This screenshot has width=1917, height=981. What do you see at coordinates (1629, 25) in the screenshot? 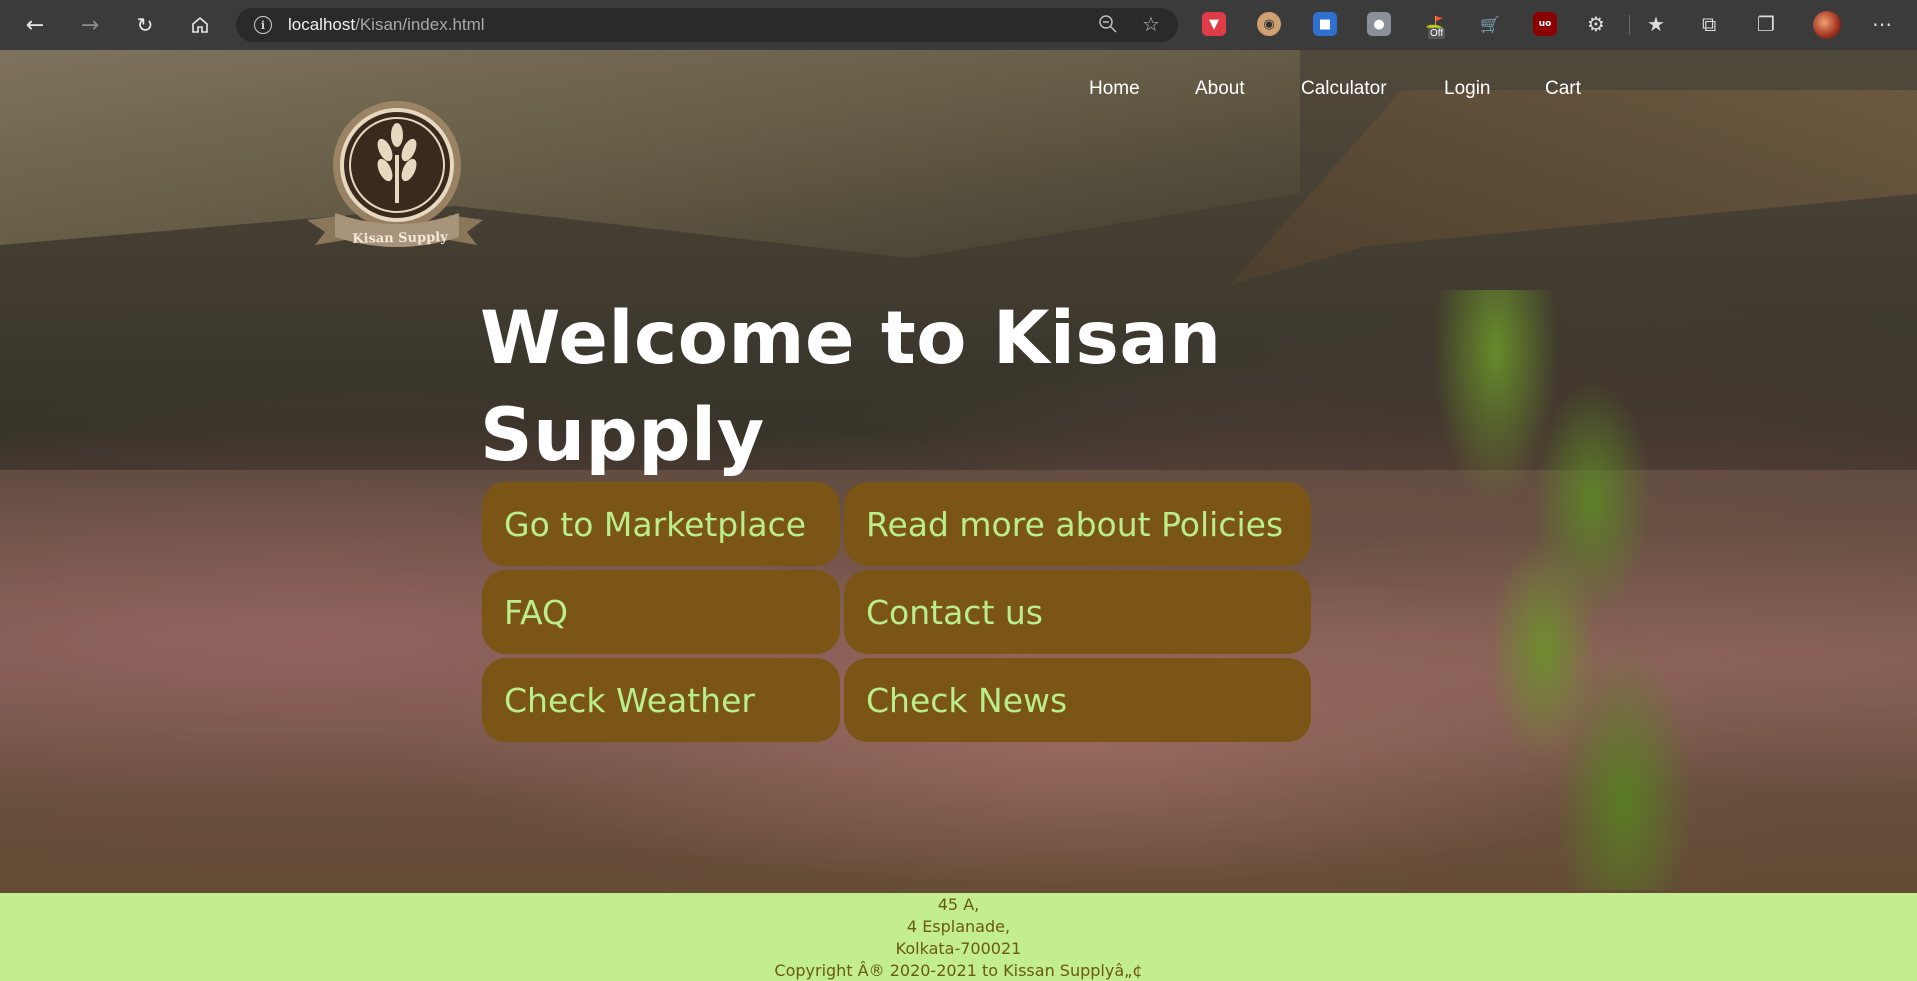
I see `toolbar-divider` at bounding box center [1629, 25].